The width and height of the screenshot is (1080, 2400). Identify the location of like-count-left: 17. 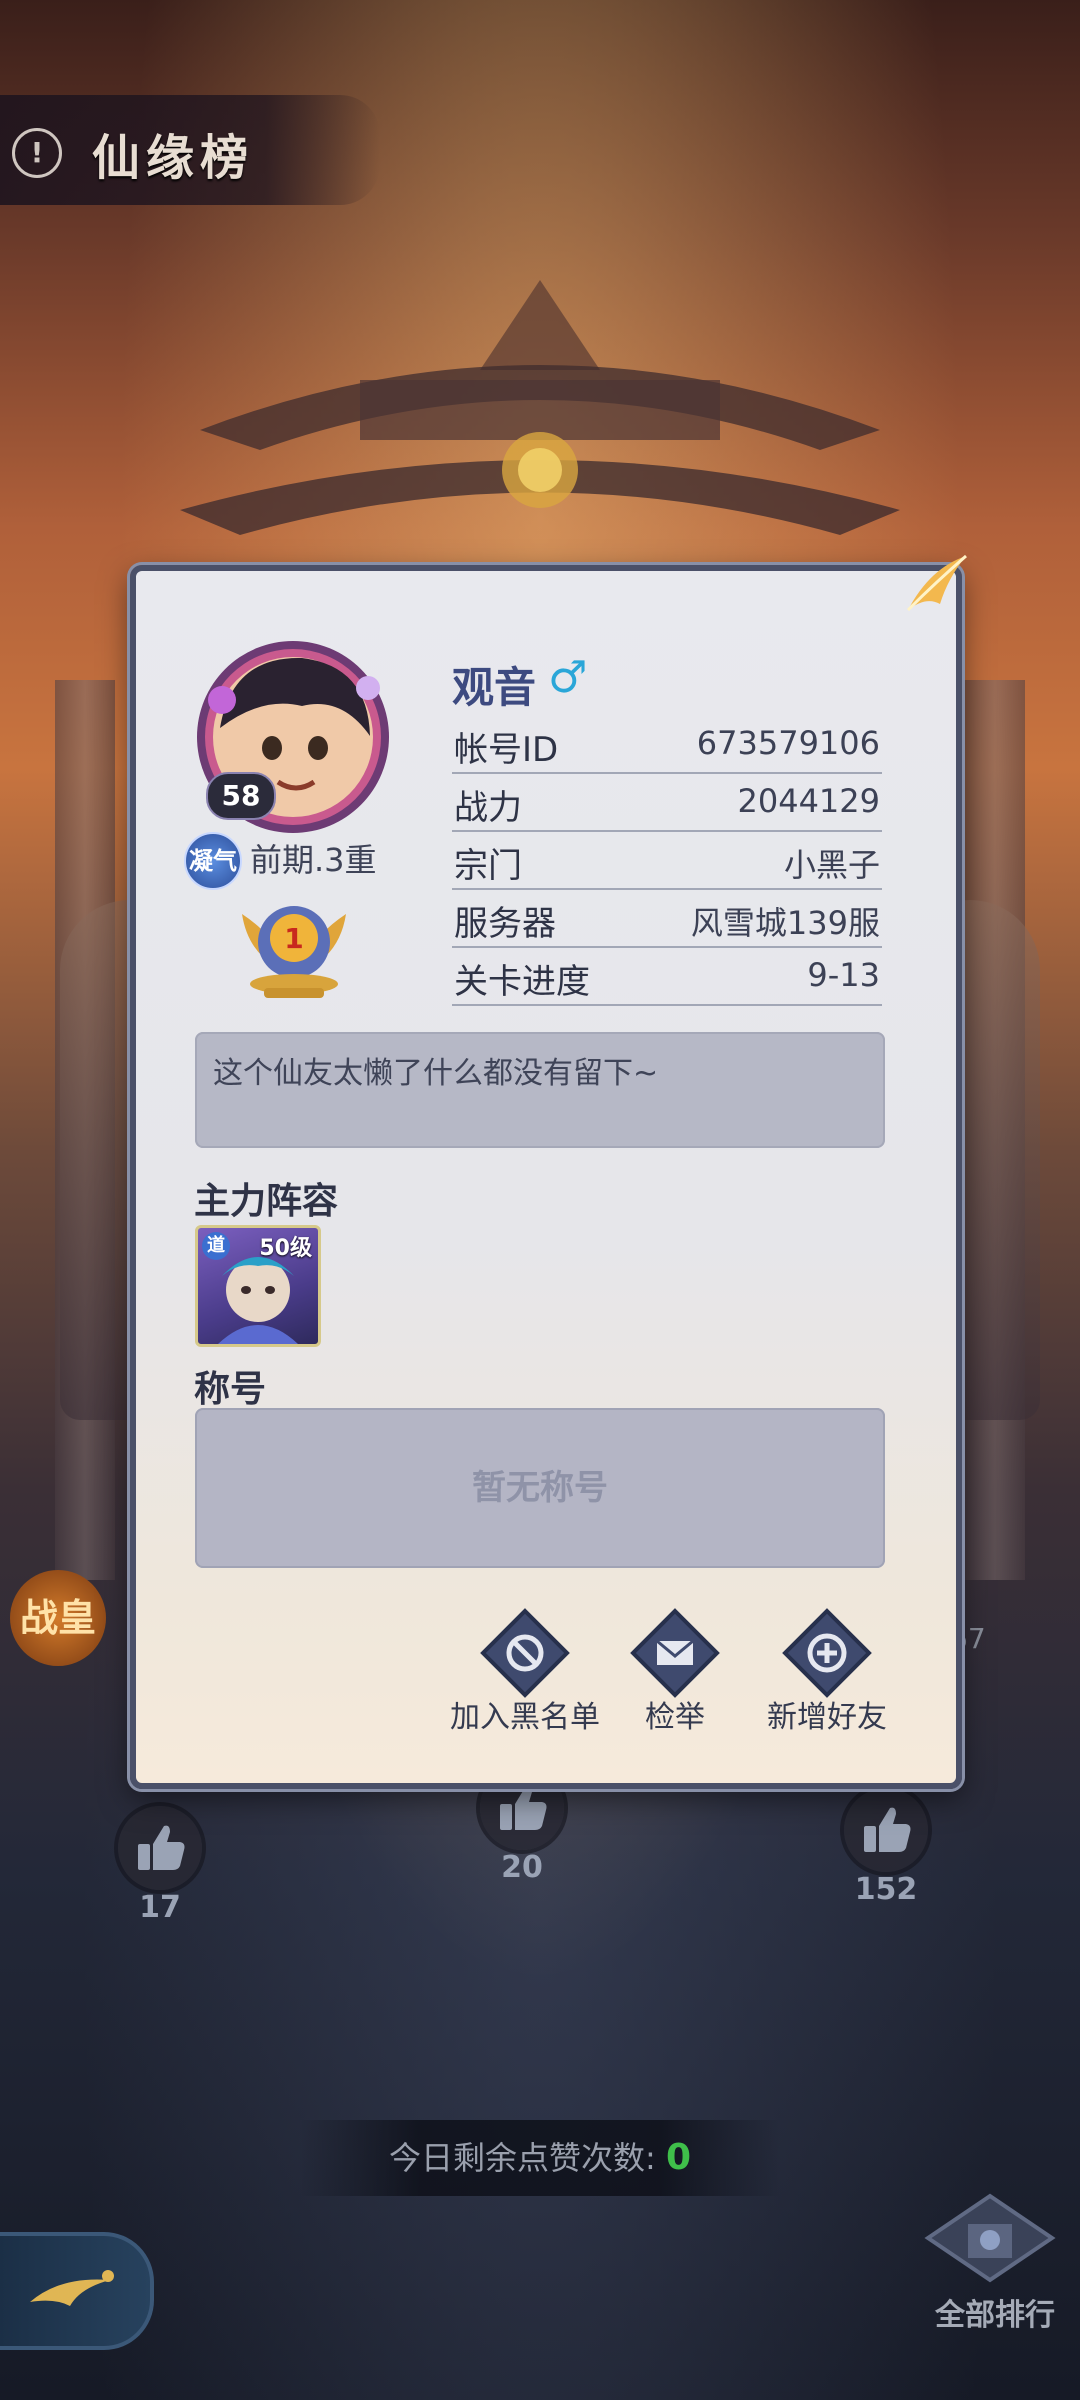
(160, 1907).